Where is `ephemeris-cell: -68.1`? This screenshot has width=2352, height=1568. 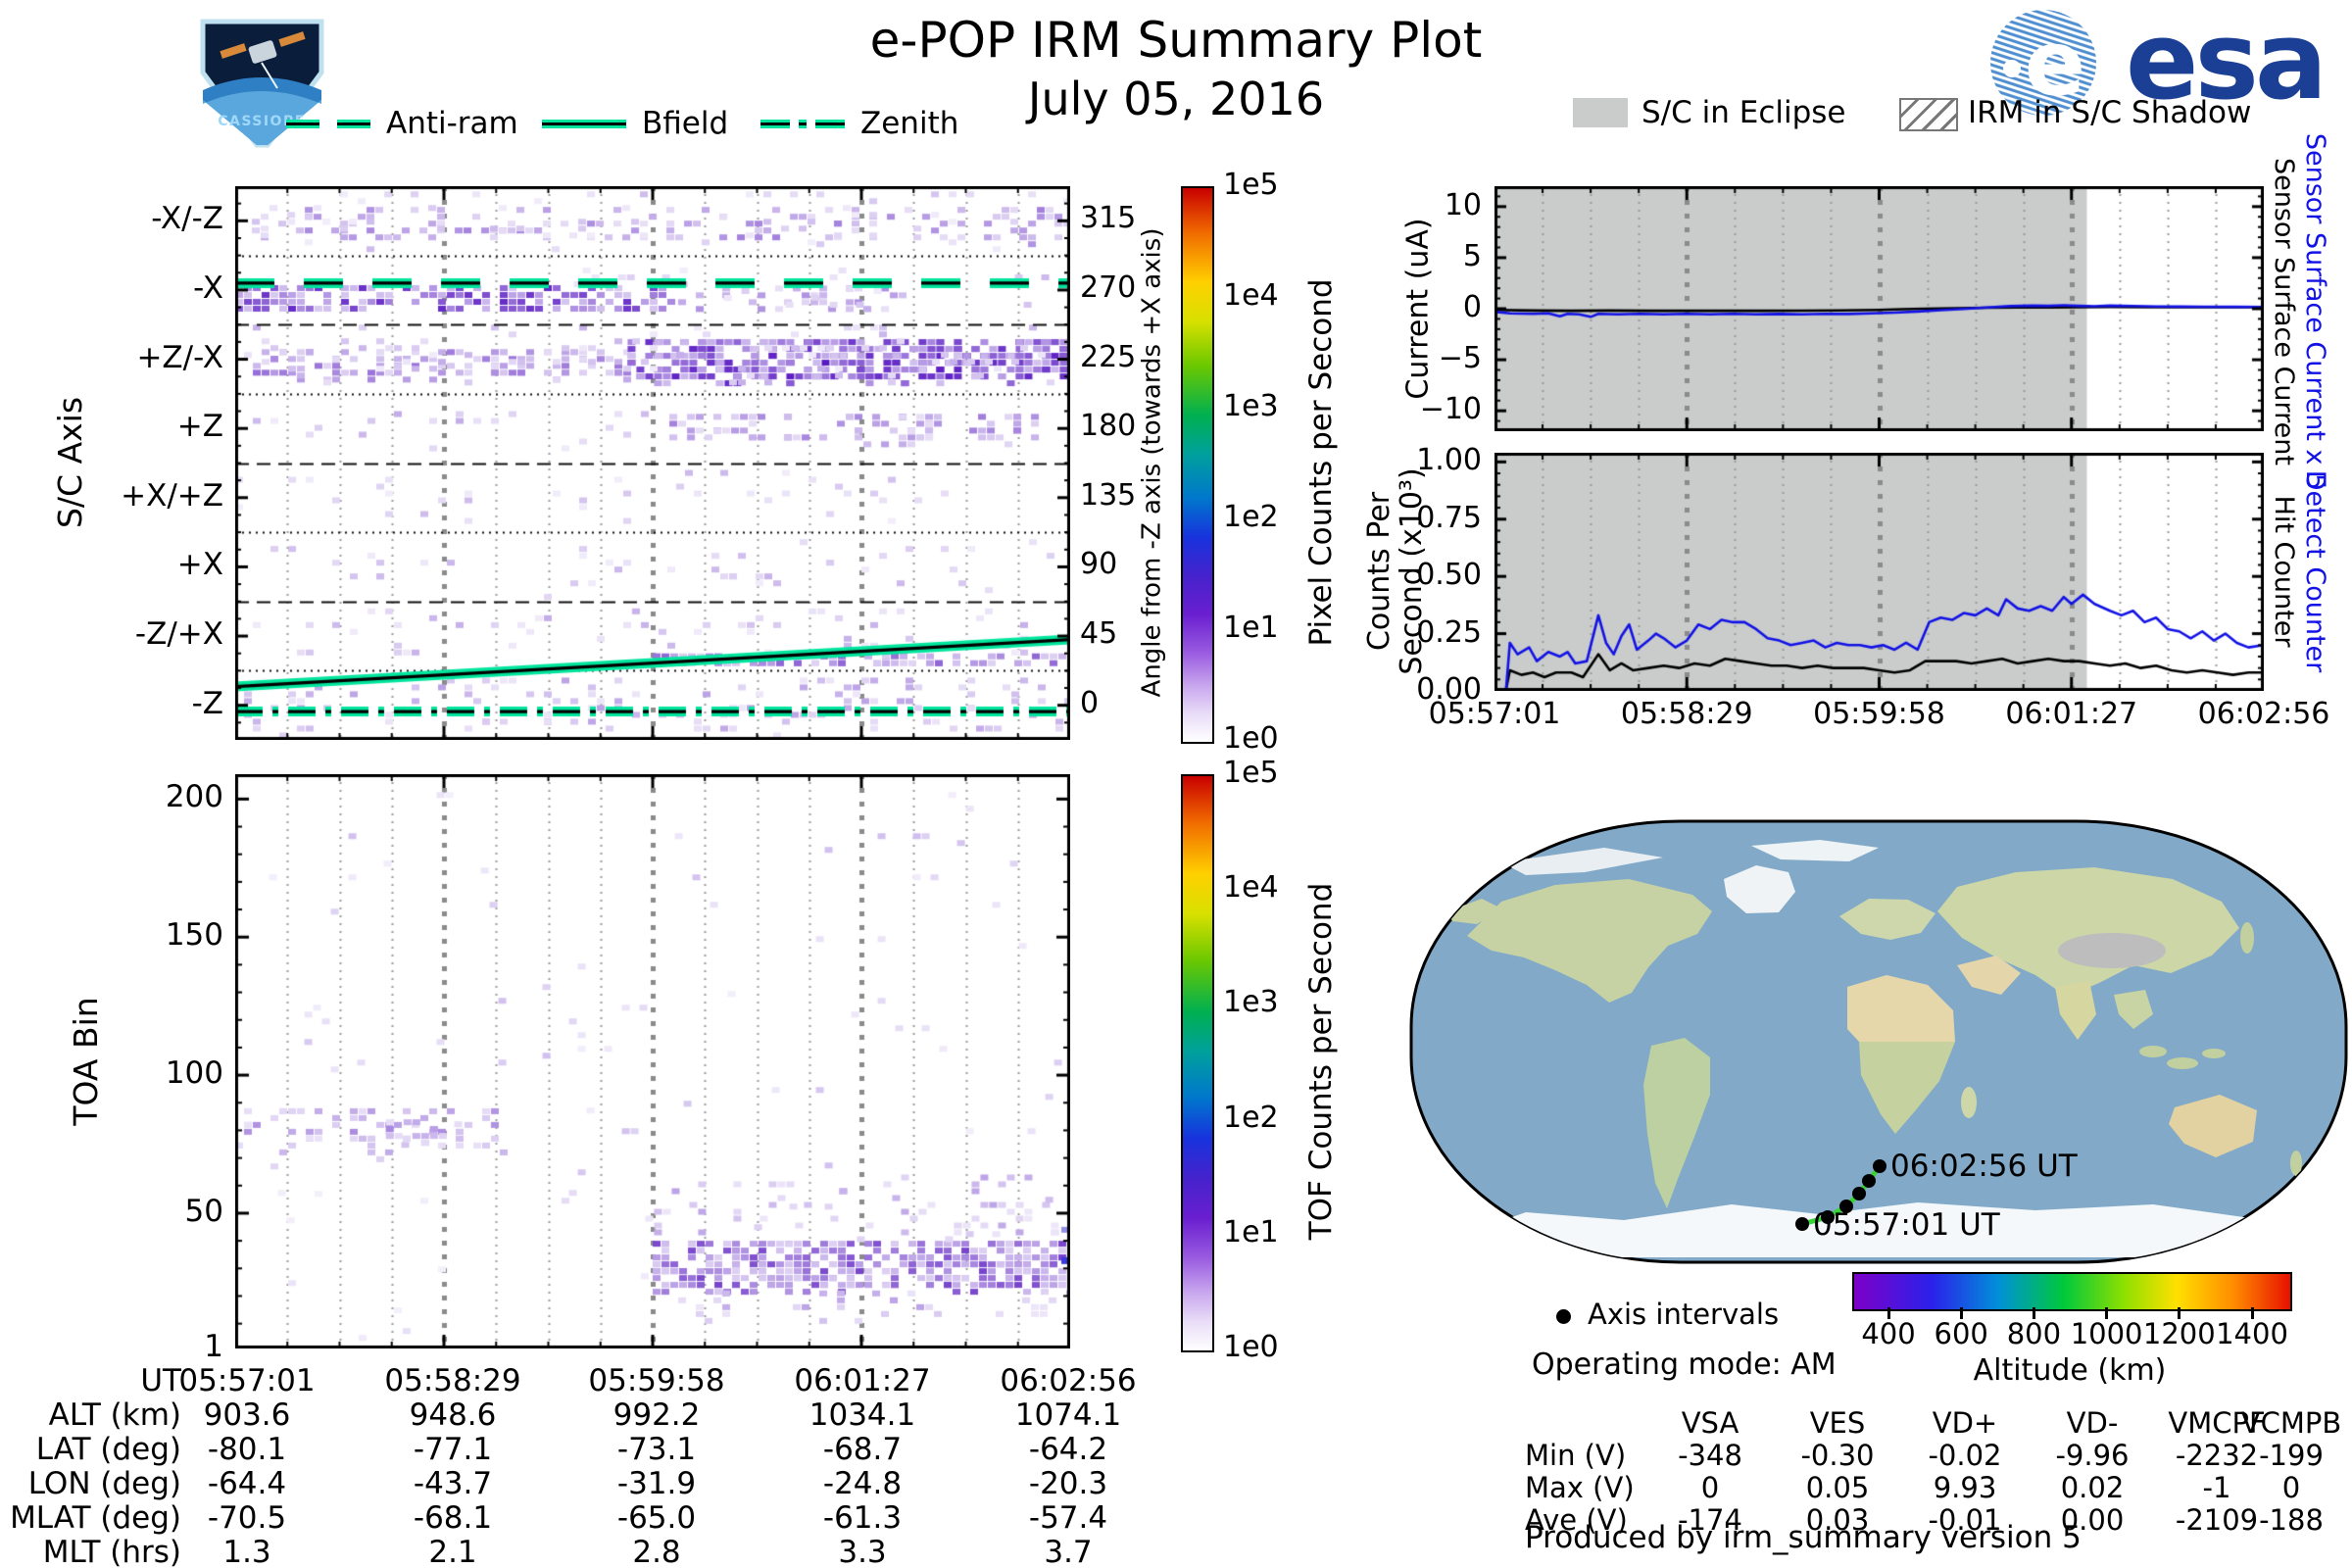
ephemeris-cell: -68.1 is located at coordinates (453, 1518).